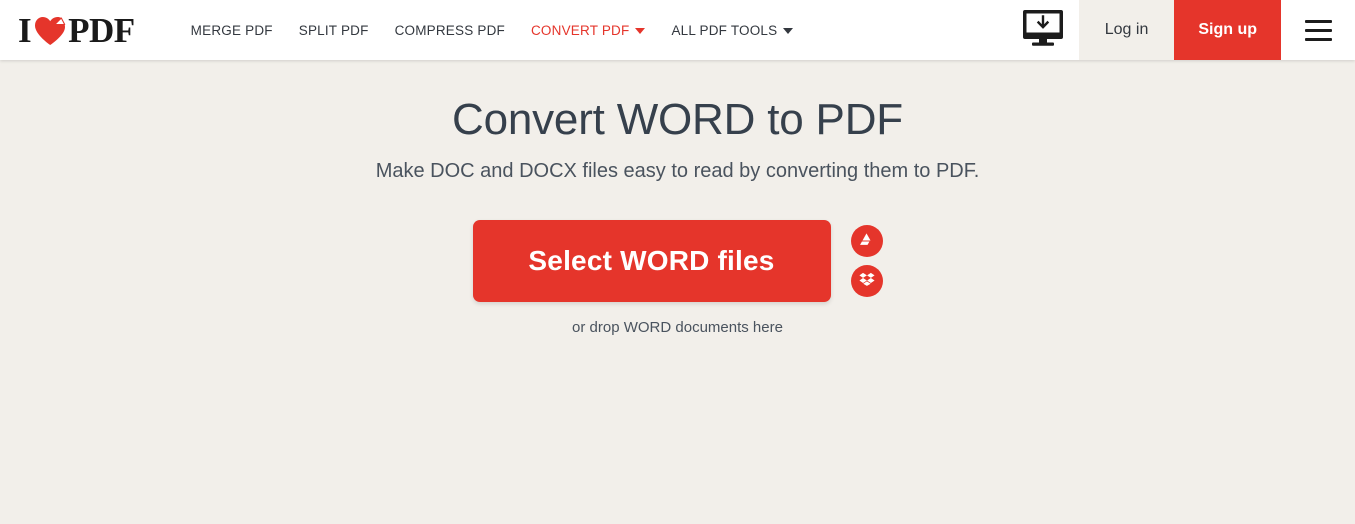 The image size is (1355, 524). What do you see at coordinates (580, 30) in the screenshot?
I see `nav-item-label: CONVERT PDF` at bounding box center [580, 30].